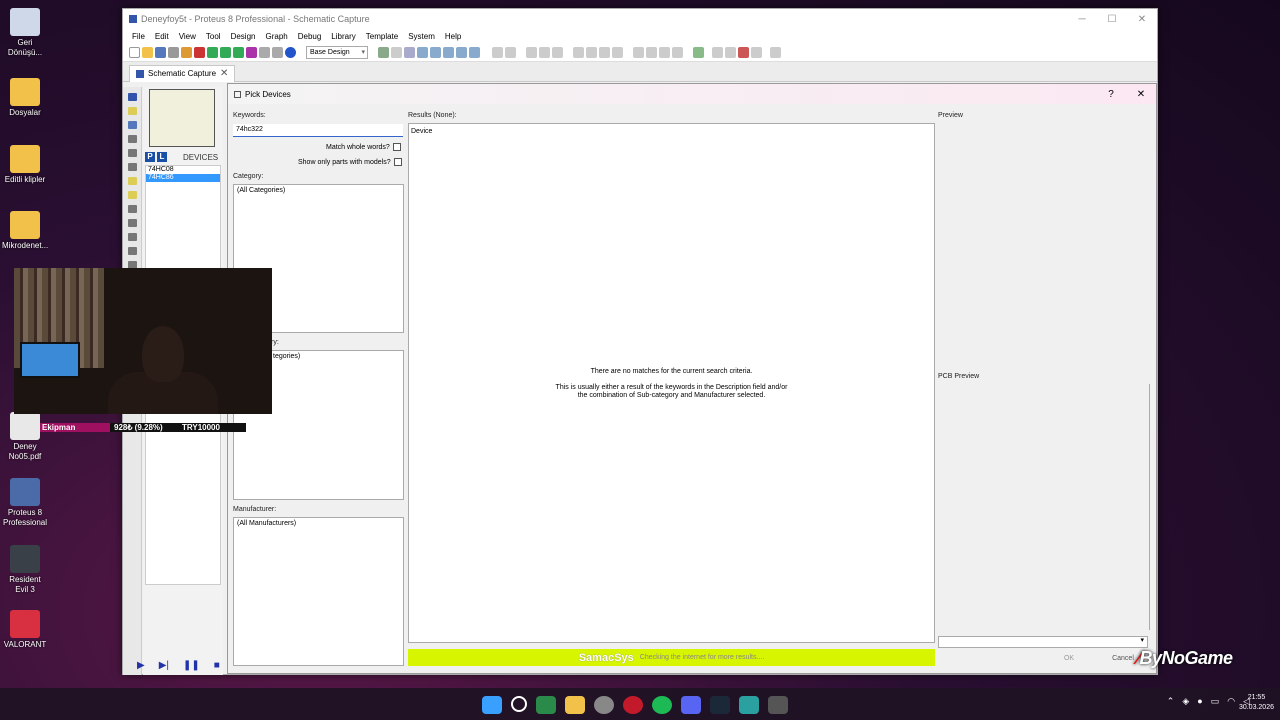  Describe the element at coordinates (531, 52) in the screenshot. I see `cut-icon` at that location.